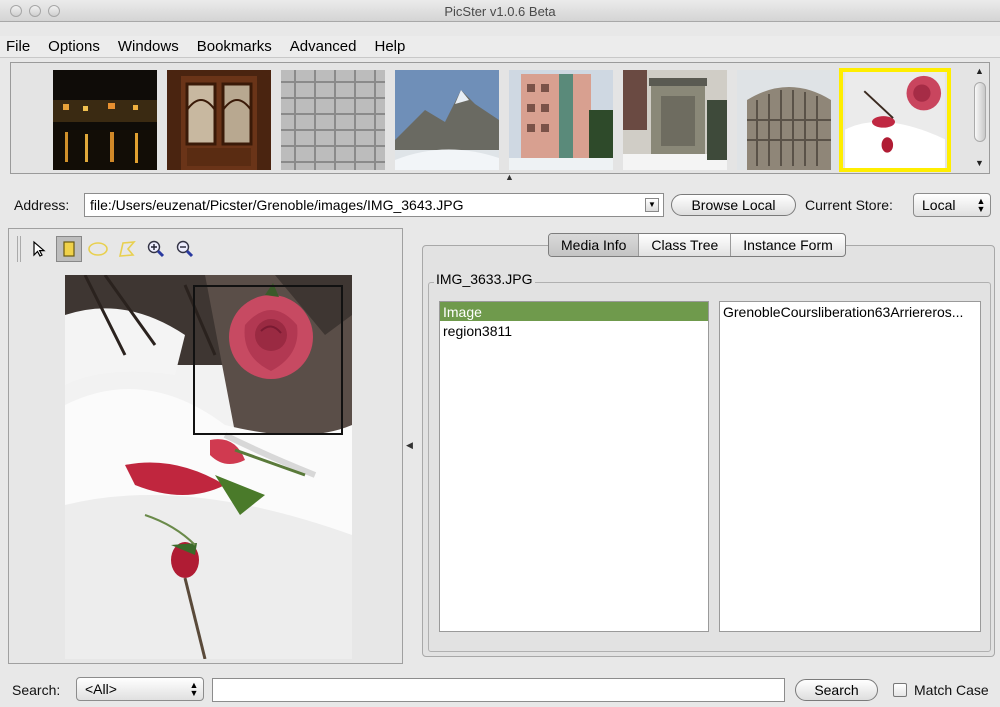 The height and width of the screenshot is (707, 1000). Describe the element at coordinates (979, 71) in the screenshot. I see `scroll-up-icon: ▲` at that location.